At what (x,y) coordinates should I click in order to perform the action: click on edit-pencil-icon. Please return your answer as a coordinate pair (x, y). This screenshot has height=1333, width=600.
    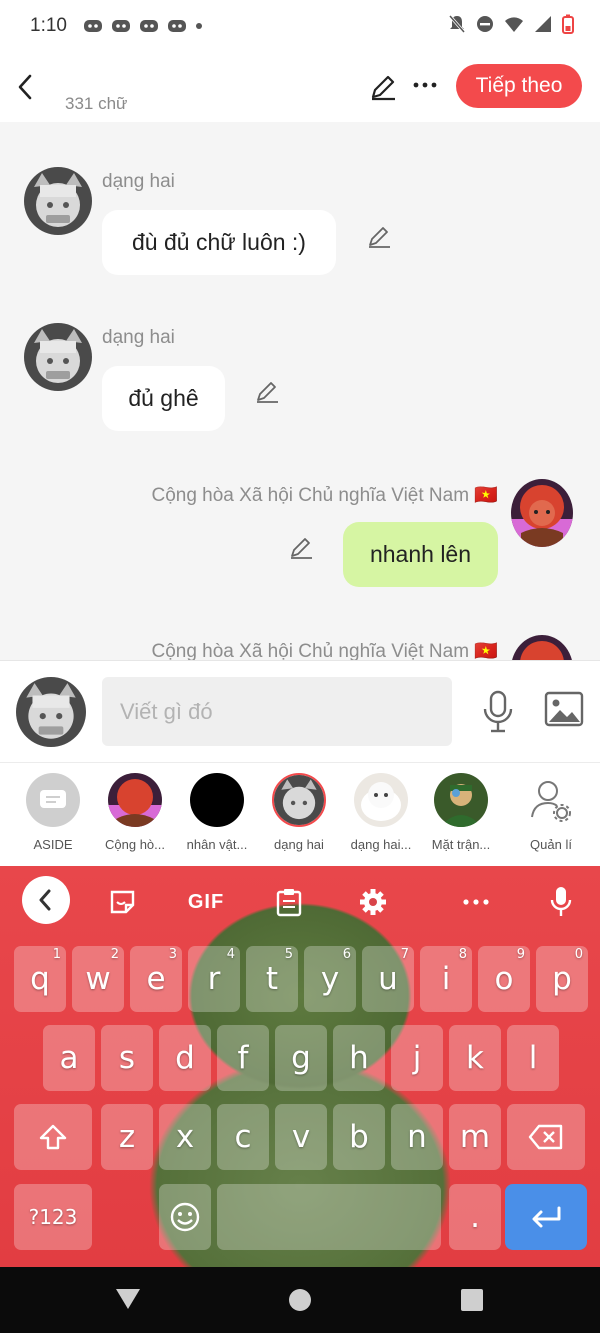
    Looking at the image, I should click on (383, 87).